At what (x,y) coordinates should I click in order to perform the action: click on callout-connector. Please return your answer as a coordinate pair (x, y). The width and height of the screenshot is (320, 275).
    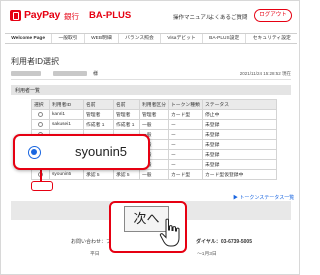
    Looking at the image, I should click on (41, 175).